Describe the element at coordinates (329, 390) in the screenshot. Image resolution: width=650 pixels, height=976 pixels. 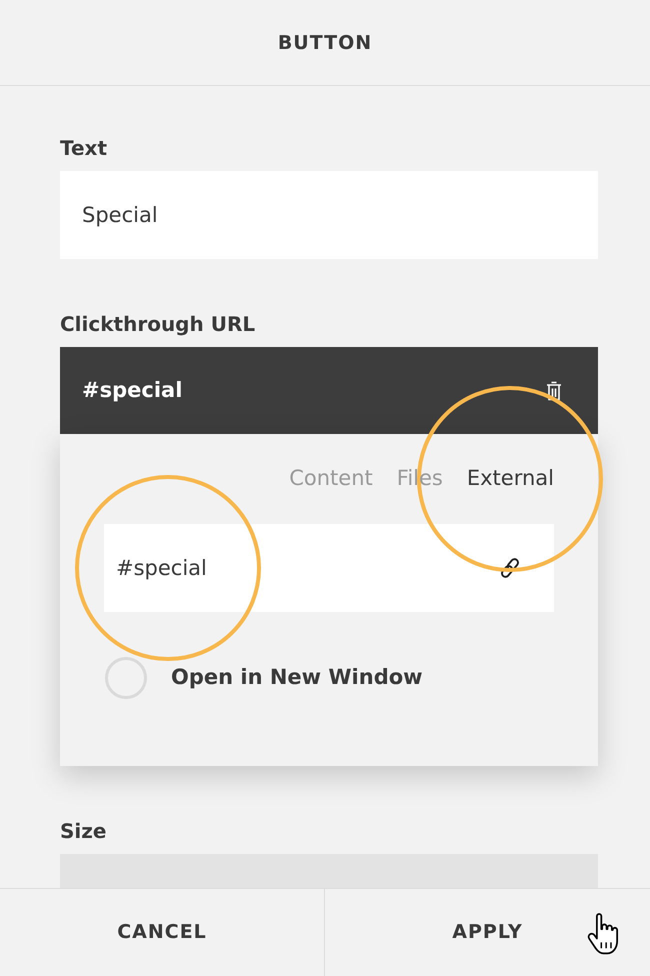
I see `url-bar: #special` at that location.